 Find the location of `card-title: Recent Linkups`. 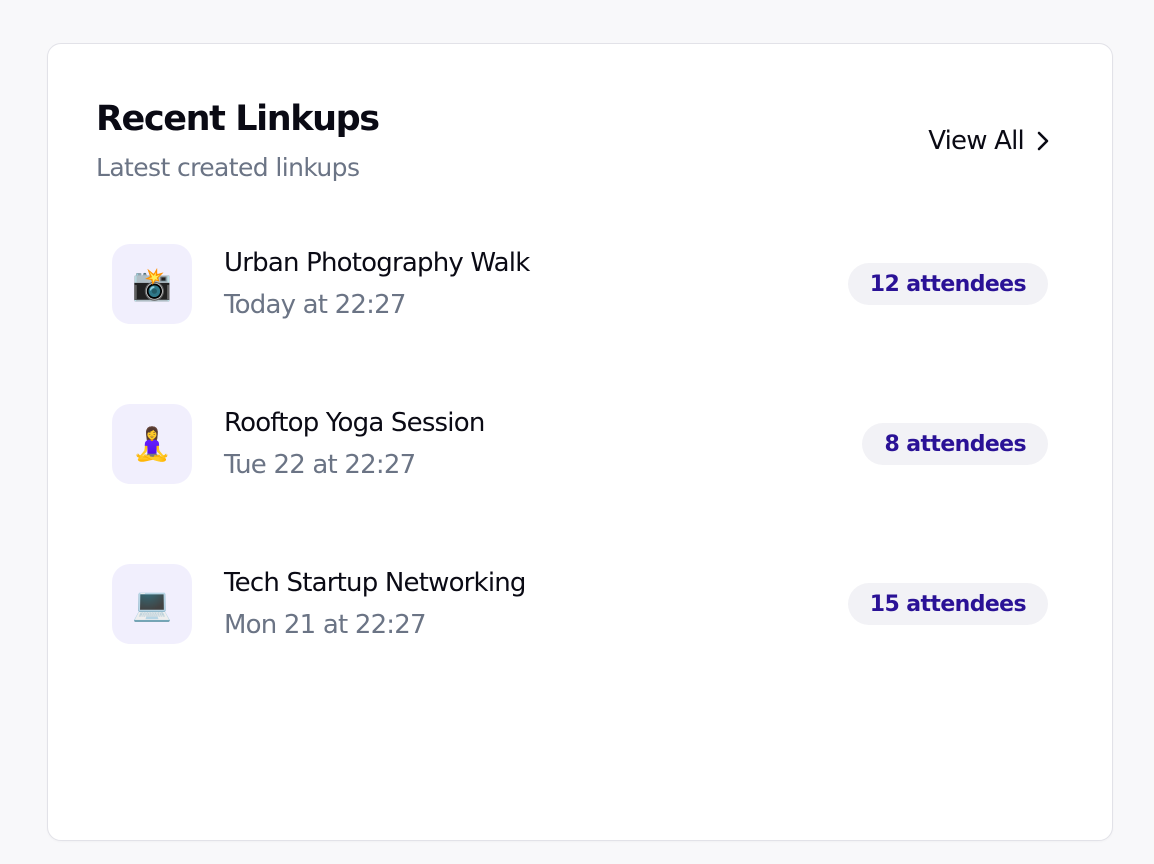

card-title: Recent Linkups is located at coordinates (238, 119).